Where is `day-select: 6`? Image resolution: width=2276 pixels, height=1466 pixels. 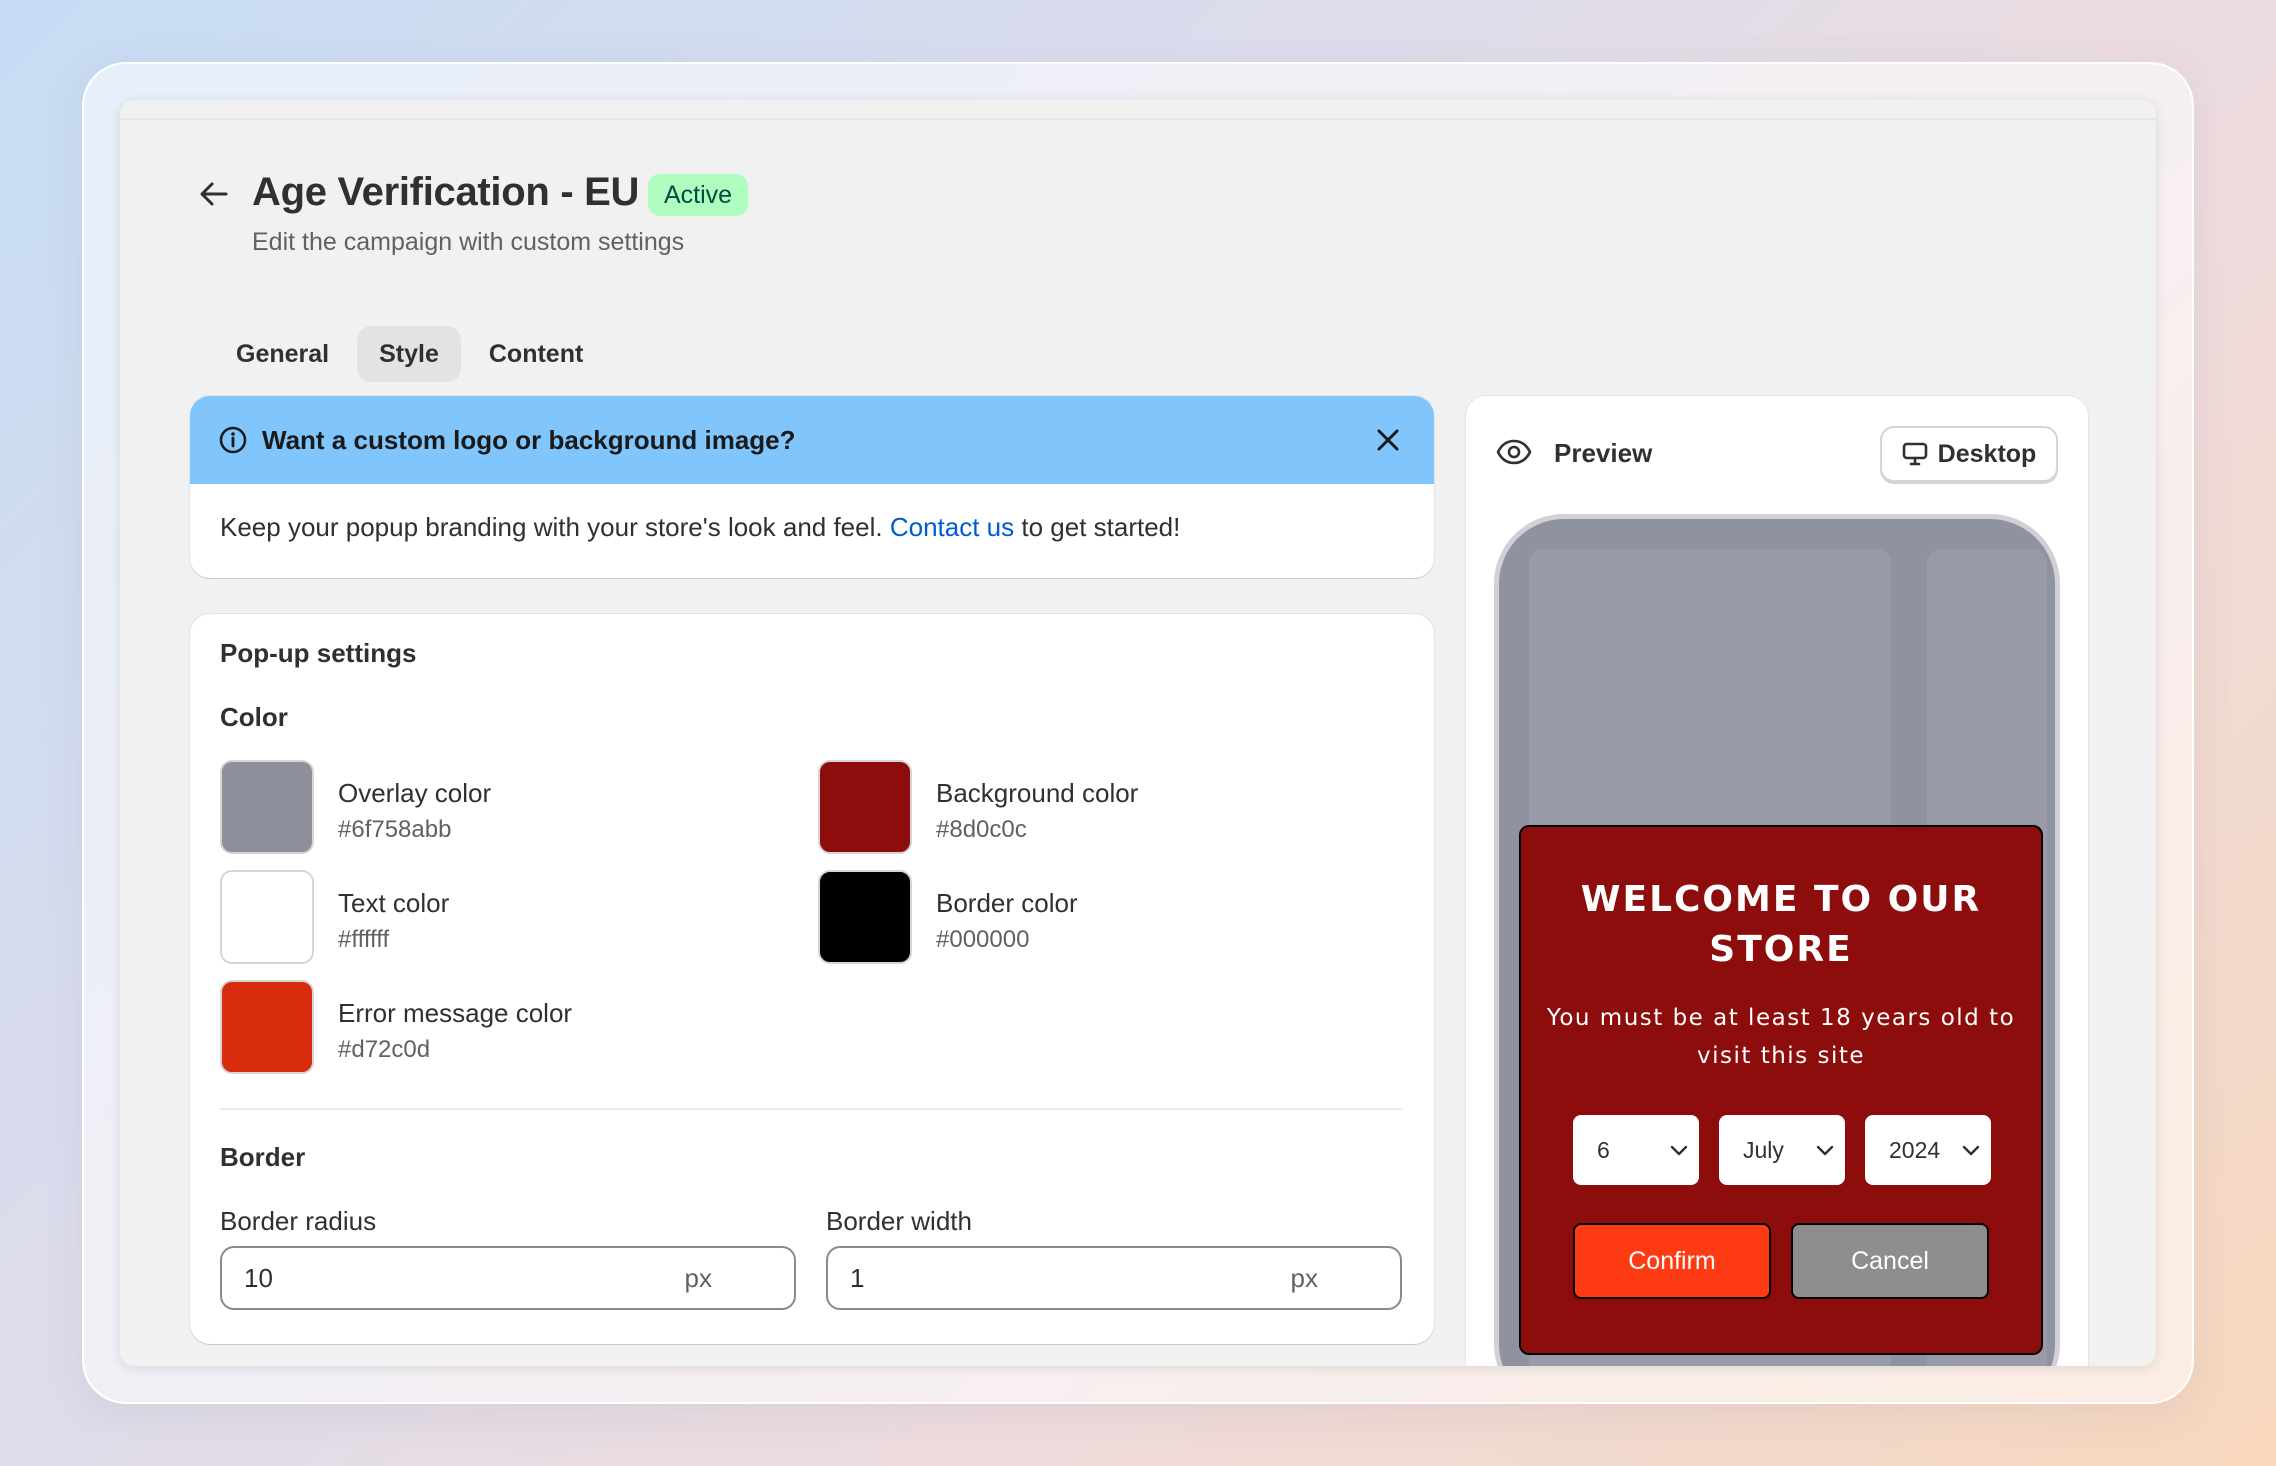 day-select: 6 is located at coordinates (1636, 1150).